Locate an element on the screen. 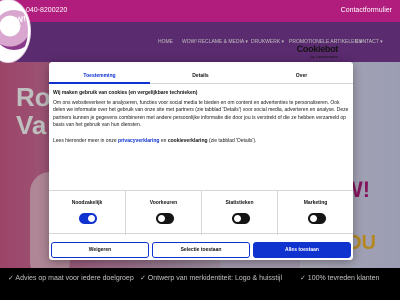 This screenshot has height=300, width=400. cookiebot-byline: by Usercentrics is located at coordinates (324, 56).